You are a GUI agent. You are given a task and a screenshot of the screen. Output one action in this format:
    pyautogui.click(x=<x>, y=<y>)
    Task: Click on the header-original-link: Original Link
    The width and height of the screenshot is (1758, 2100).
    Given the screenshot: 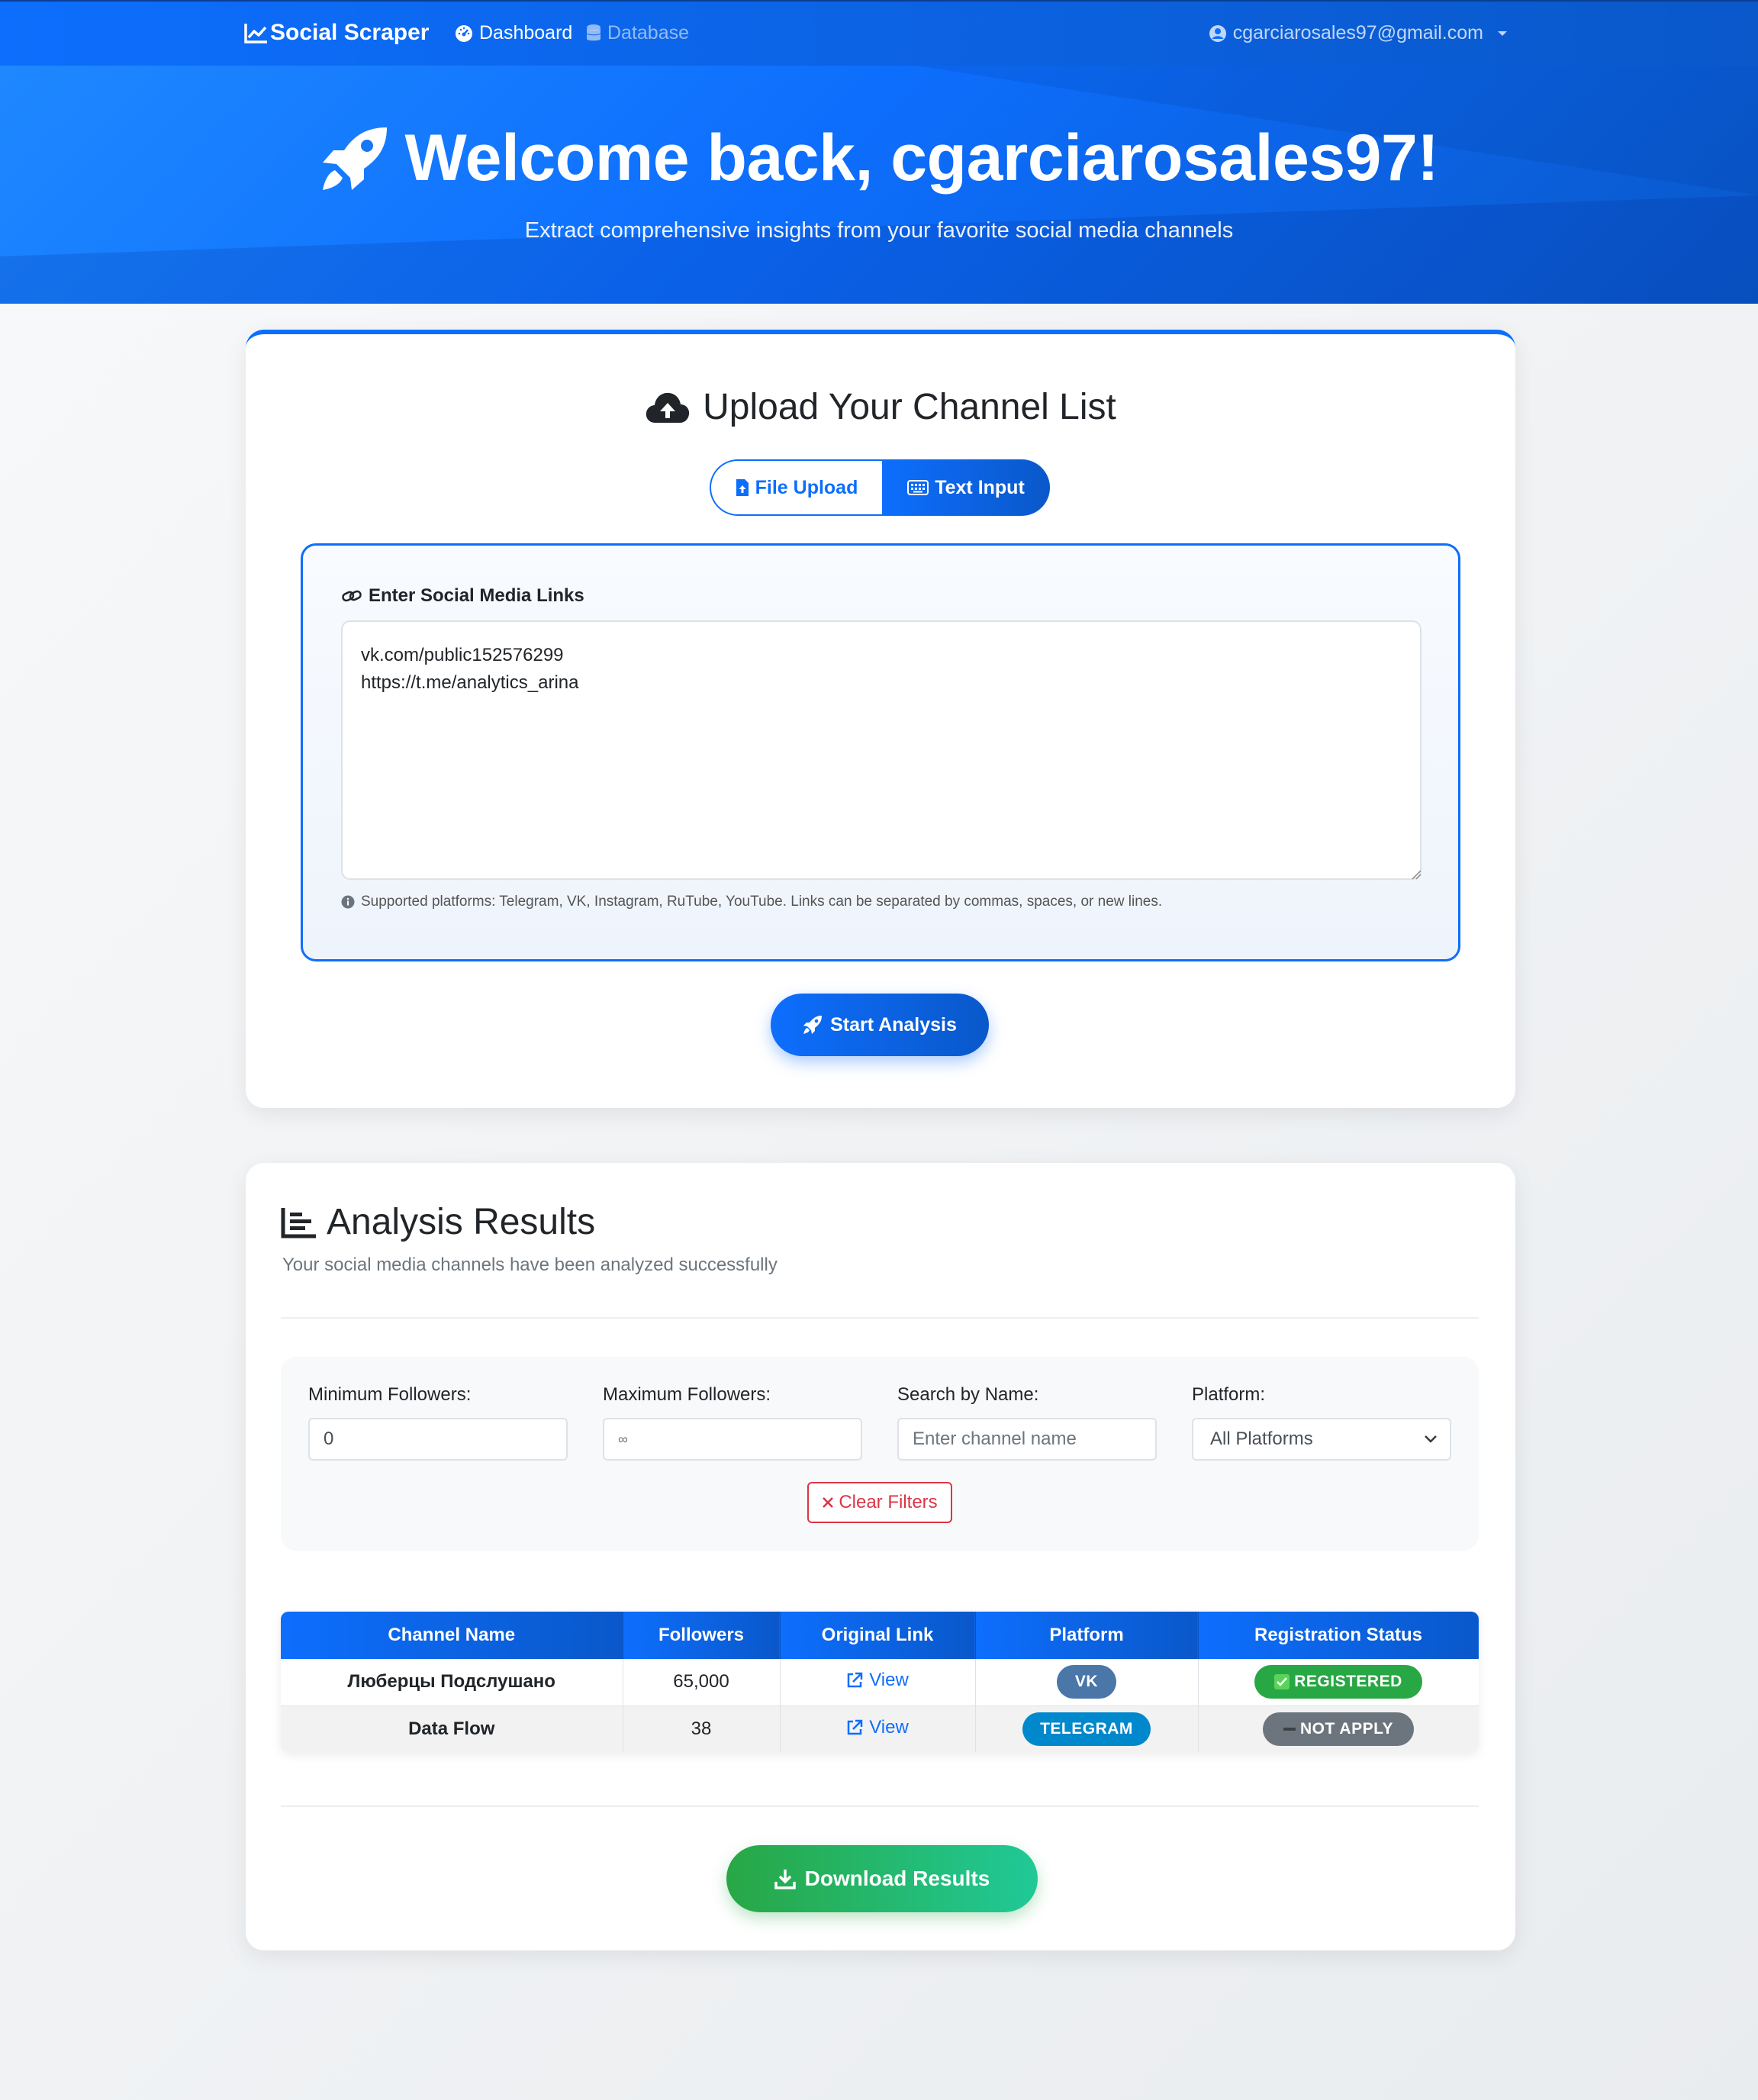 What is the action you would take?
    pyautogui.click(x=878, y=1636)
    